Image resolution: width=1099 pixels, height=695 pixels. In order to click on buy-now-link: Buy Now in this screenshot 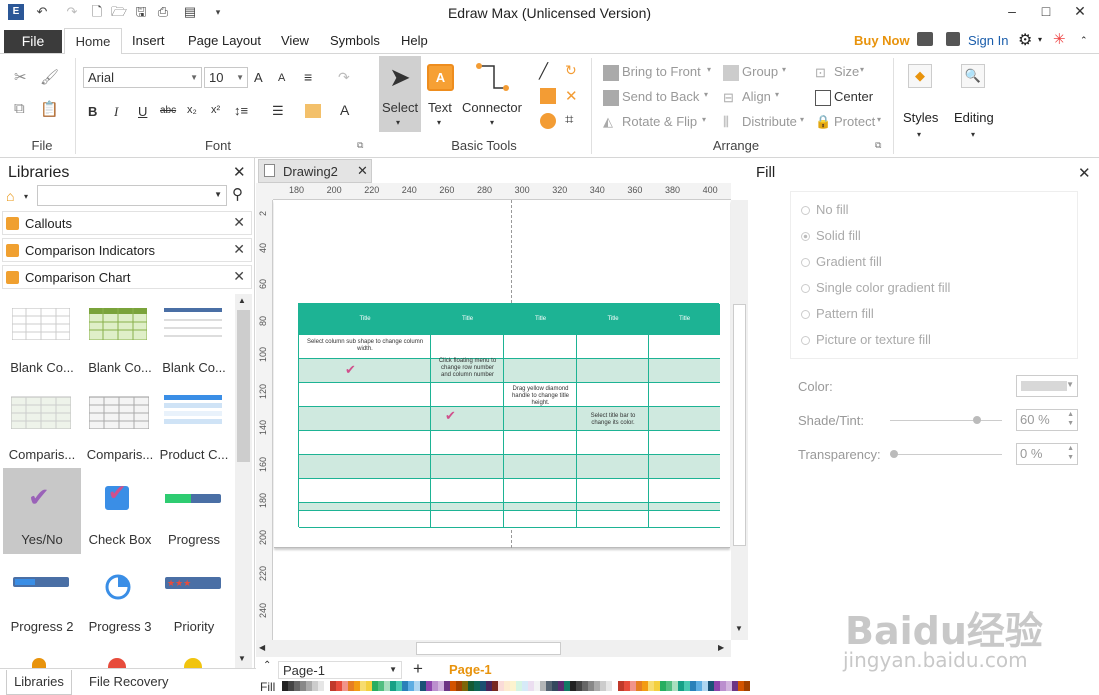, I will do `click(882, 40)`.